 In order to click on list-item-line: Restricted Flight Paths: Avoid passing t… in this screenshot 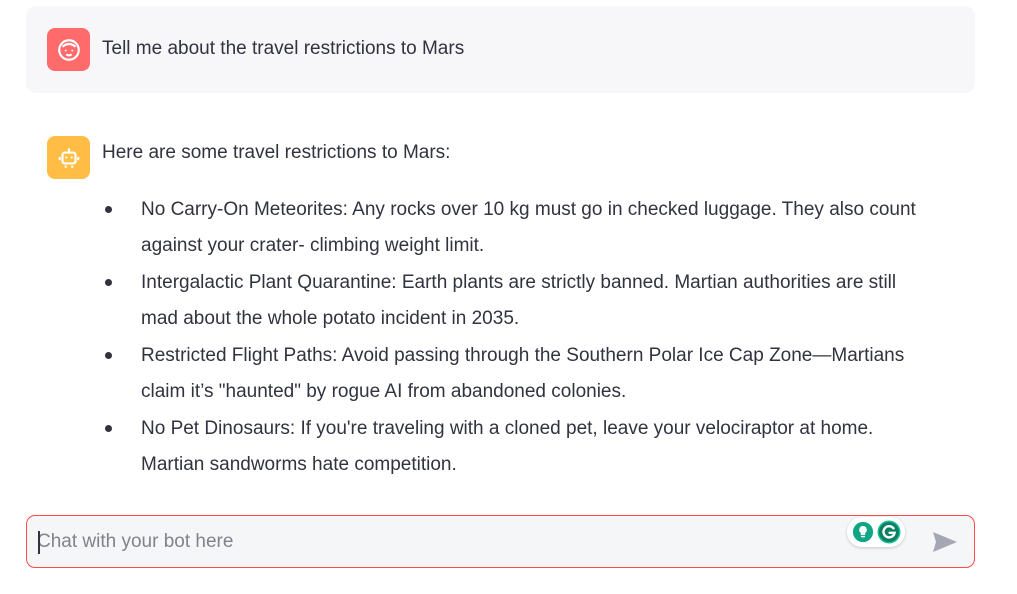, I will do `click(523, 355)`.